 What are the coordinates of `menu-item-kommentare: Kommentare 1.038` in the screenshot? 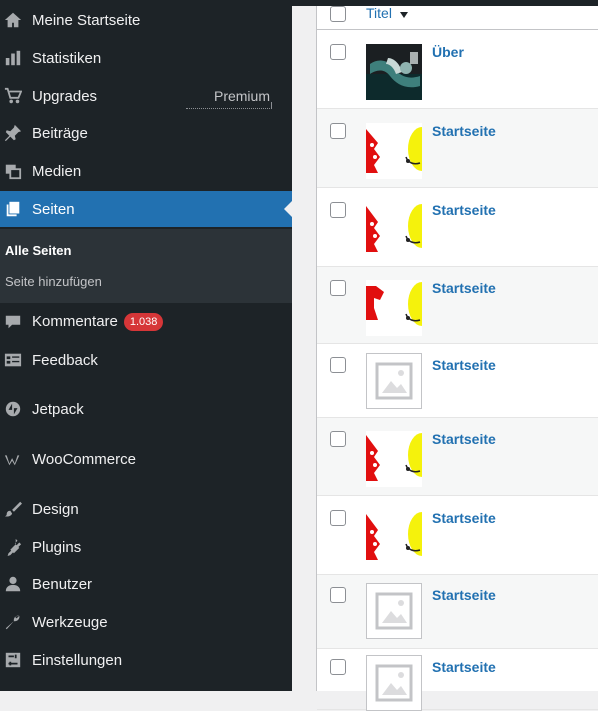 It's located at (146, 322).